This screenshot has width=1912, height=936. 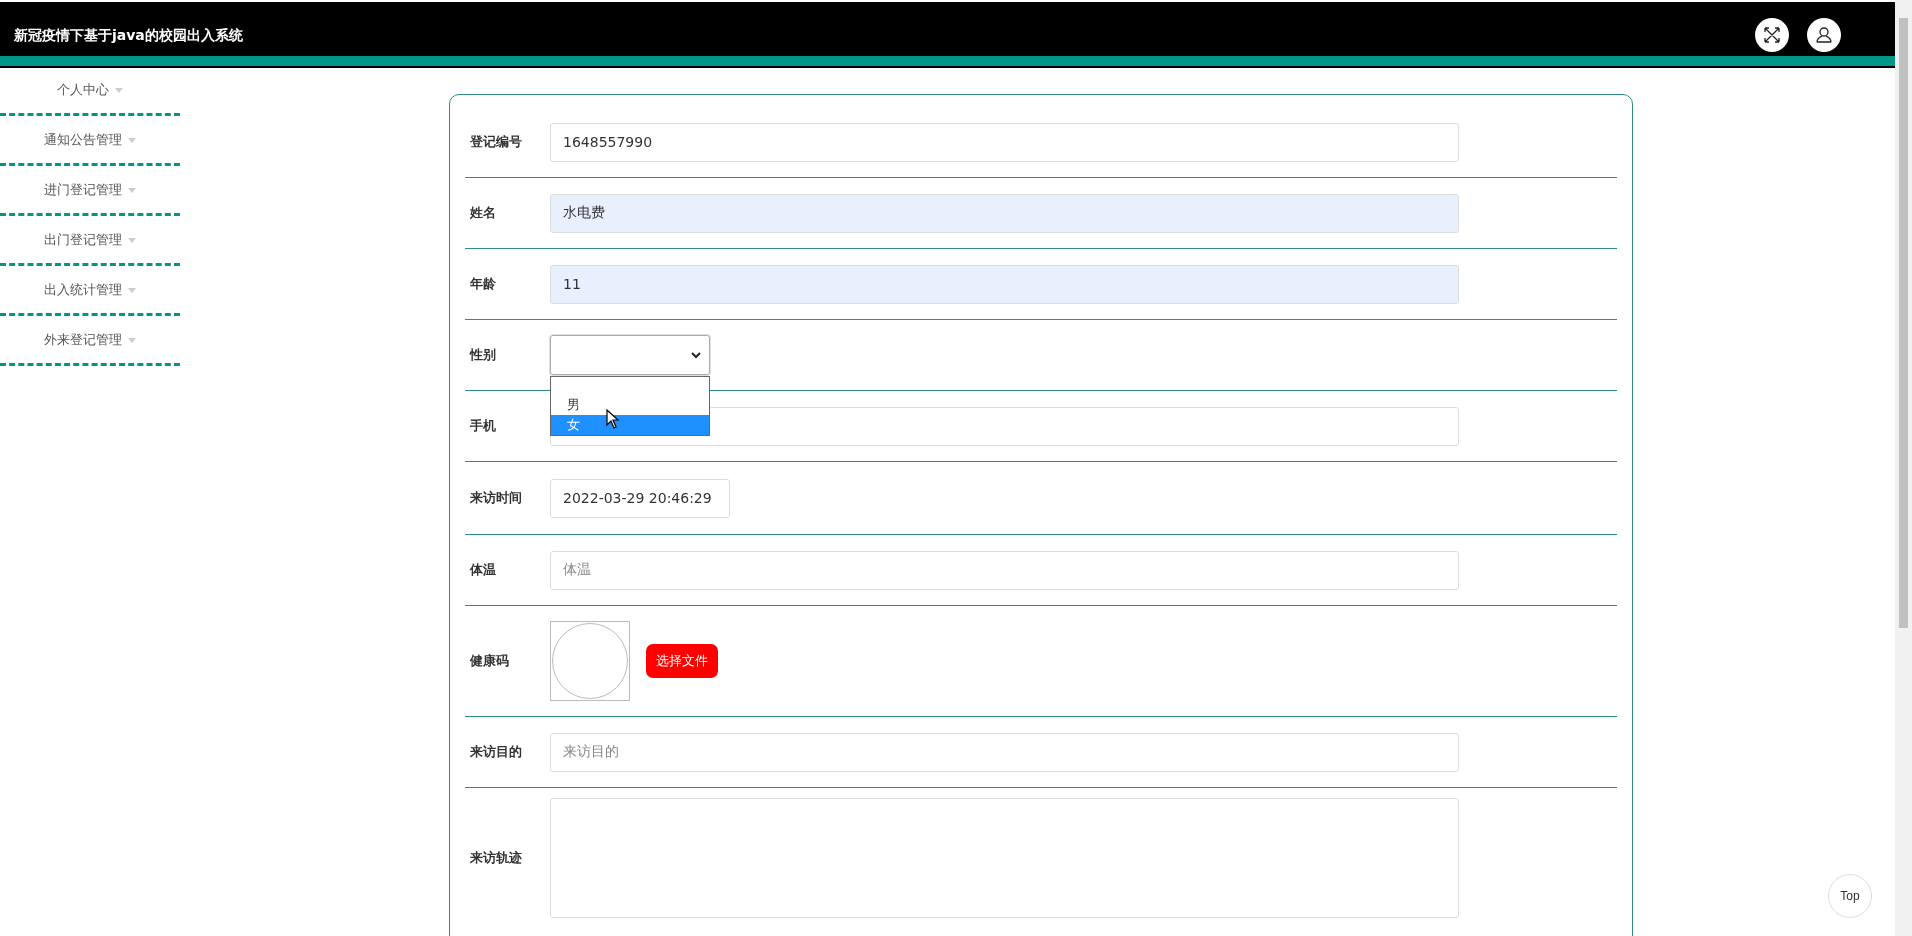 I want to click on user-icon, so click(x=1824, y=35).